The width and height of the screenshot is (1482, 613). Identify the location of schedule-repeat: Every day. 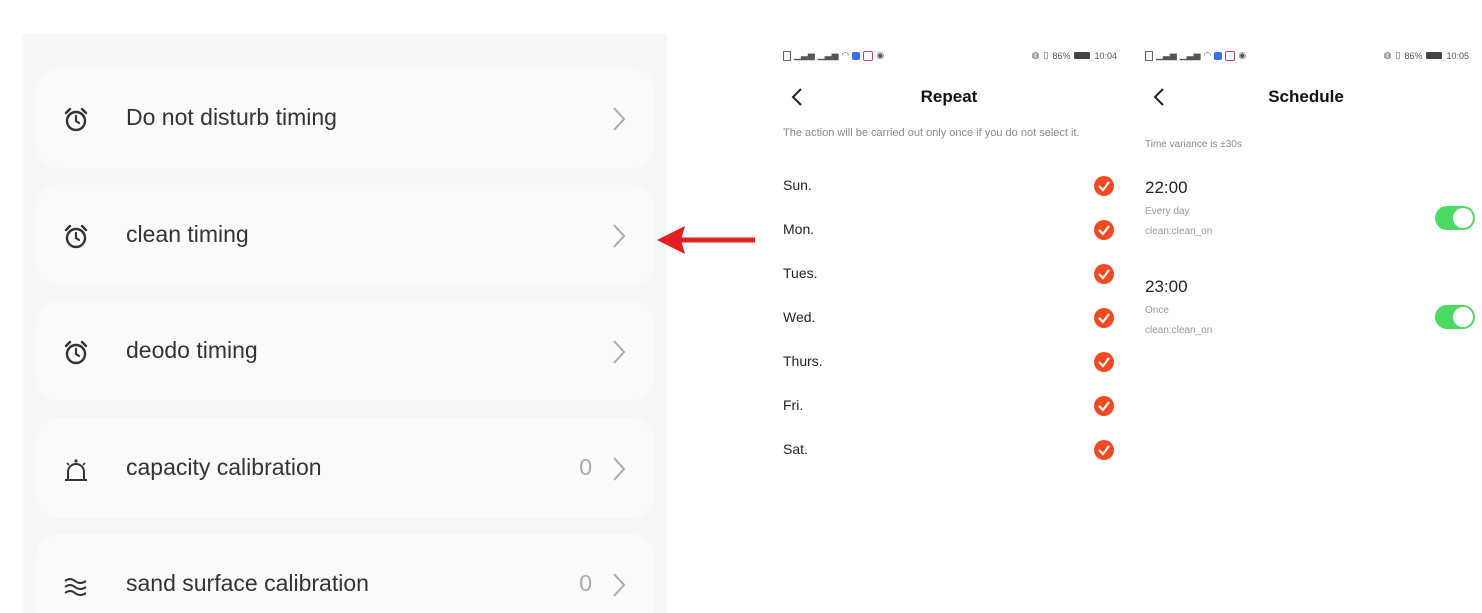
(1167, 211).